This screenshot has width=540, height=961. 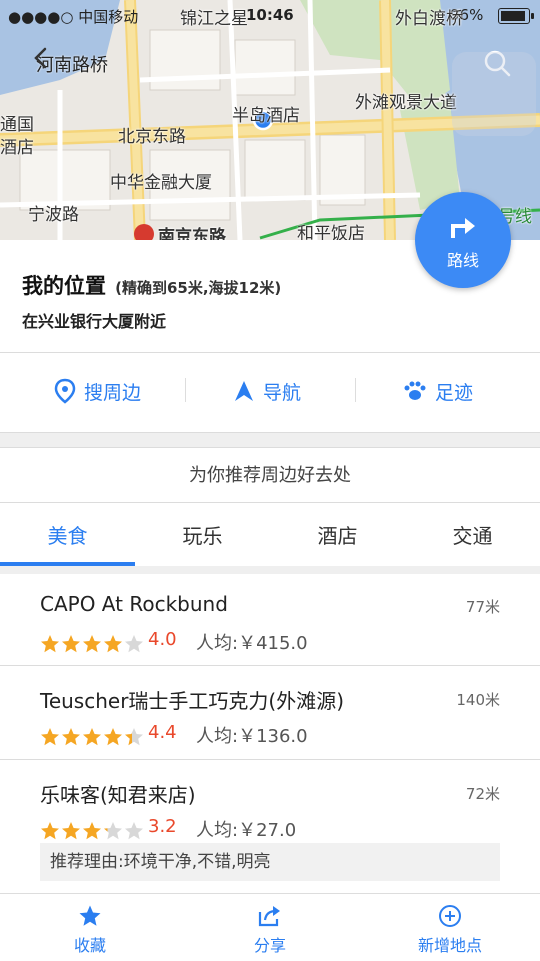 I want to click on route-button: 路线, so click(x=463, y=240).